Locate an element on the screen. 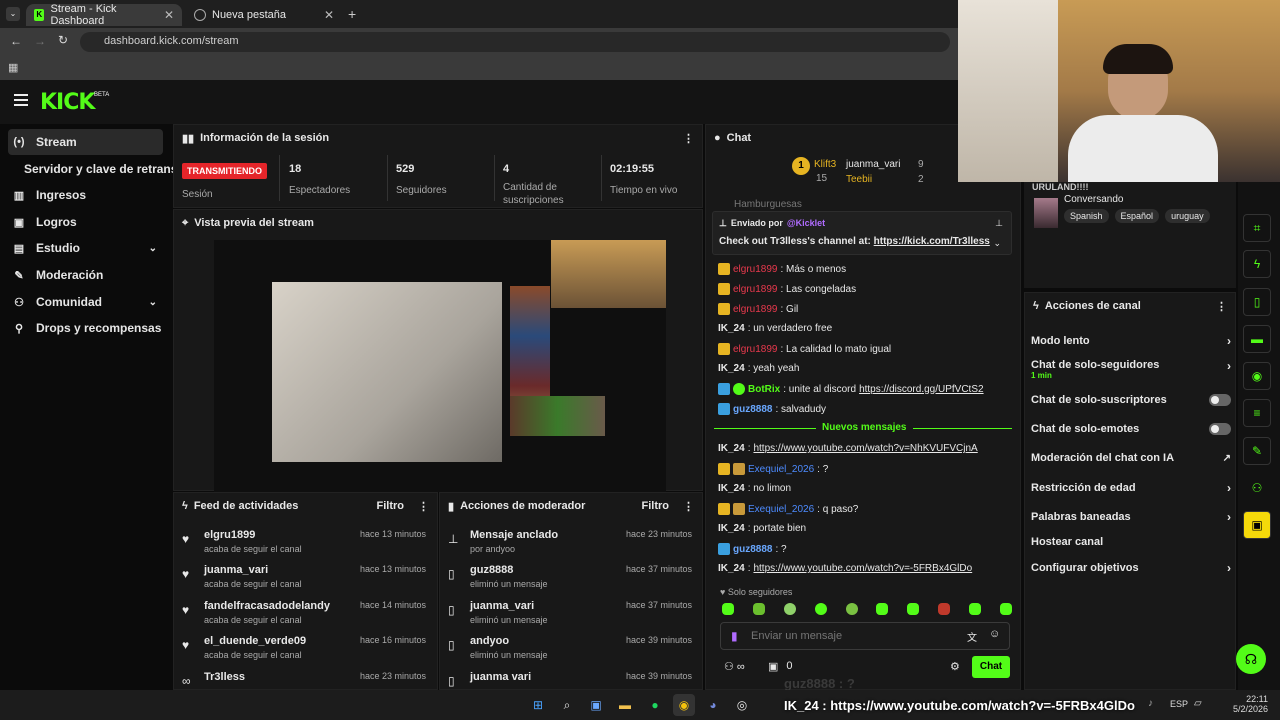 This screenshot has width=1280, height=720. url-field: dashboard.kick.com/stream is located at coordinates (515, 42).